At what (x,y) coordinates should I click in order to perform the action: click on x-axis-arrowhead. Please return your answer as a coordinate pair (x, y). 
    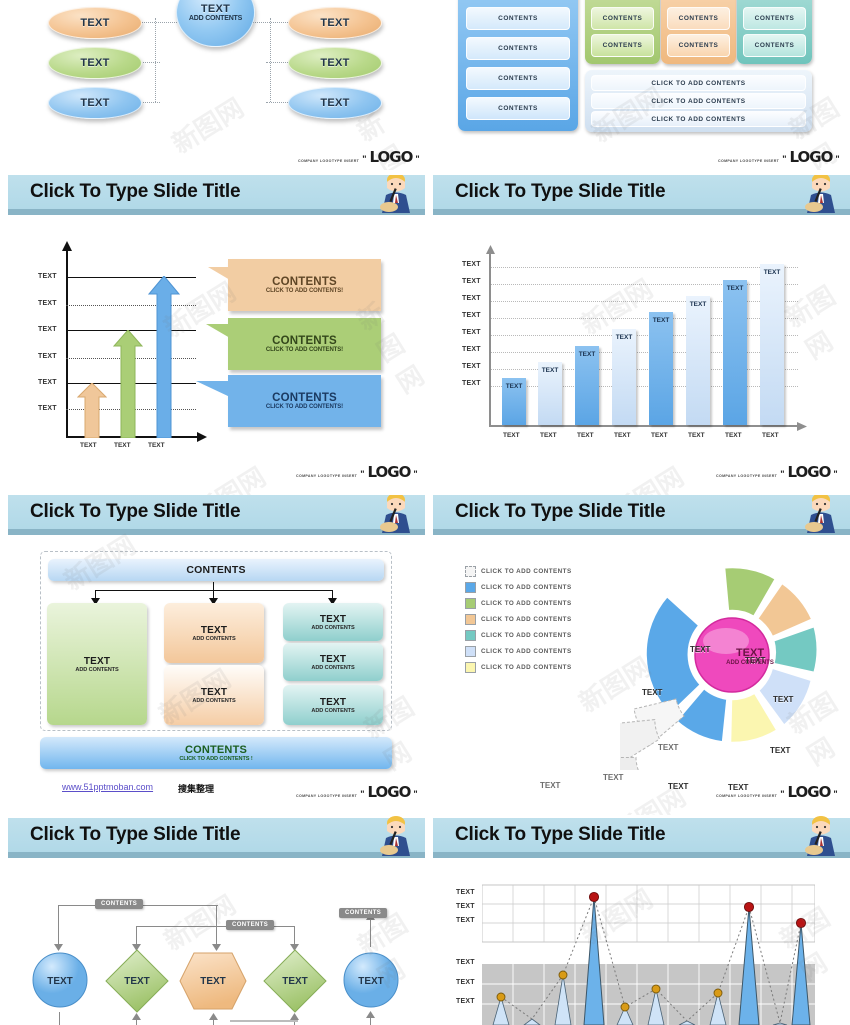
    Looking at the image, I should click on (802, 426).